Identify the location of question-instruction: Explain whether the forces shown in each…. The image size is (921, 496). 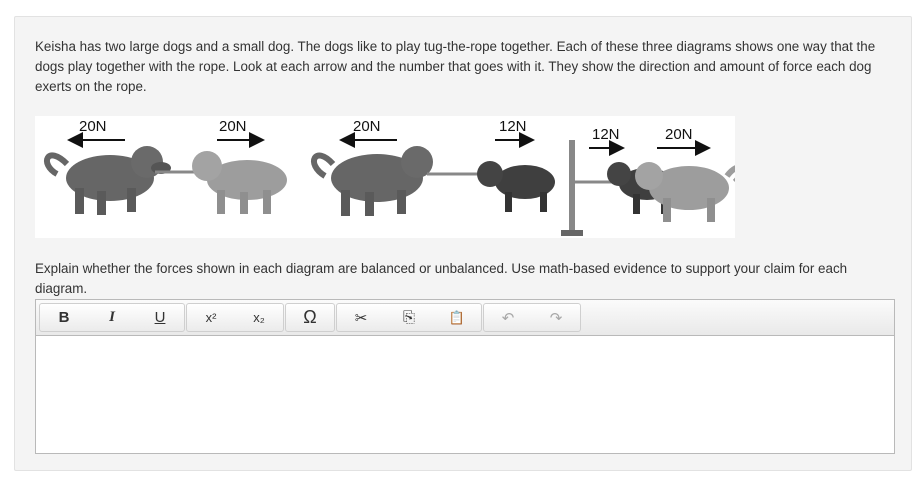
(441, 278).